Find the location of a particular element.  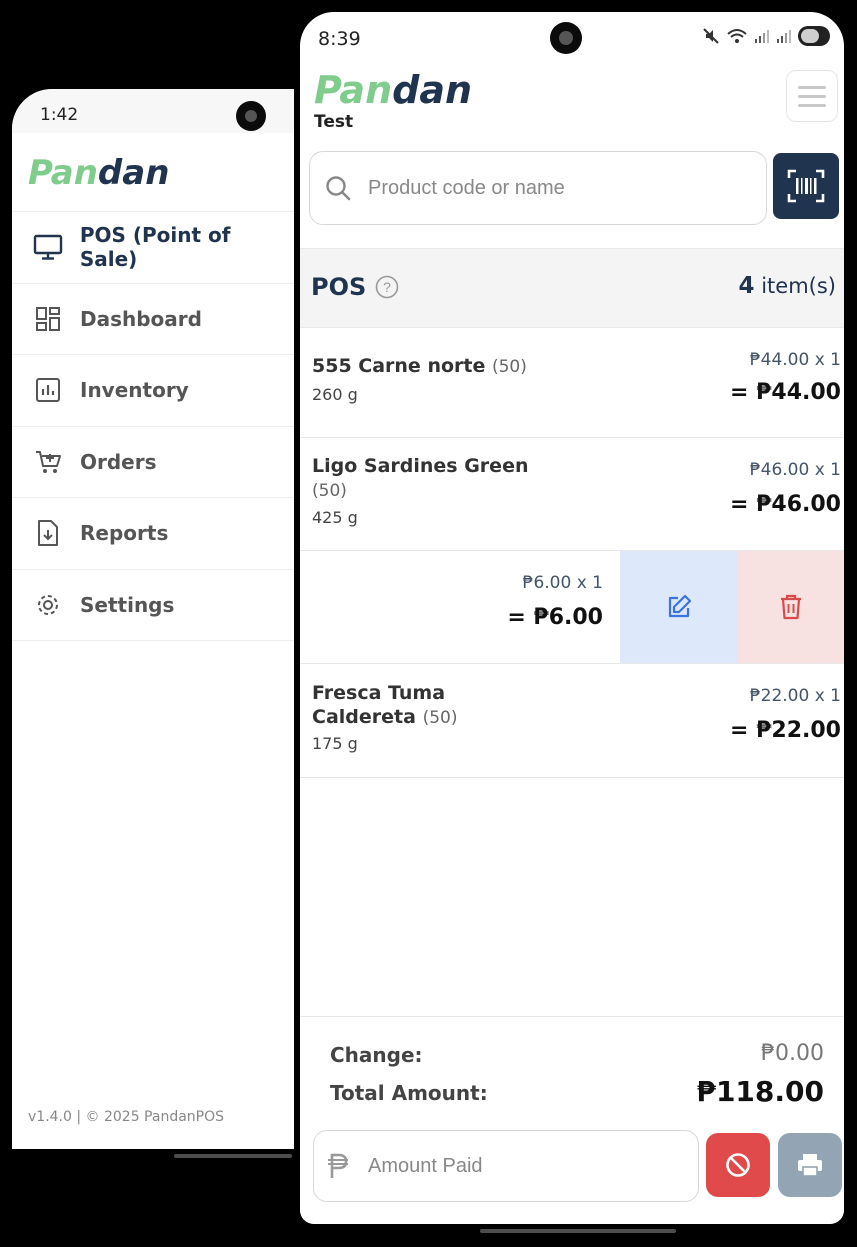

mute-icon is located at coordinates (711, 36).